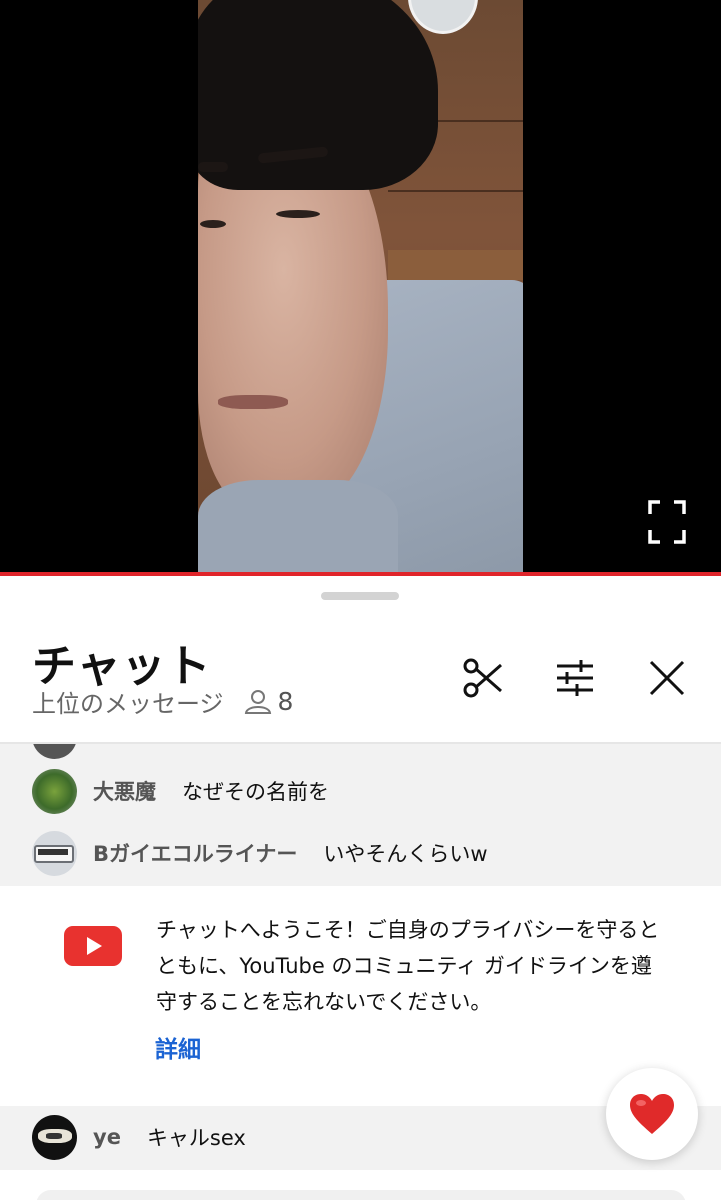 The image size is (721, 1200). Describe the element at coordinates (93, 946) in the screenshot. I see `youtube-logo-icon` at that location.